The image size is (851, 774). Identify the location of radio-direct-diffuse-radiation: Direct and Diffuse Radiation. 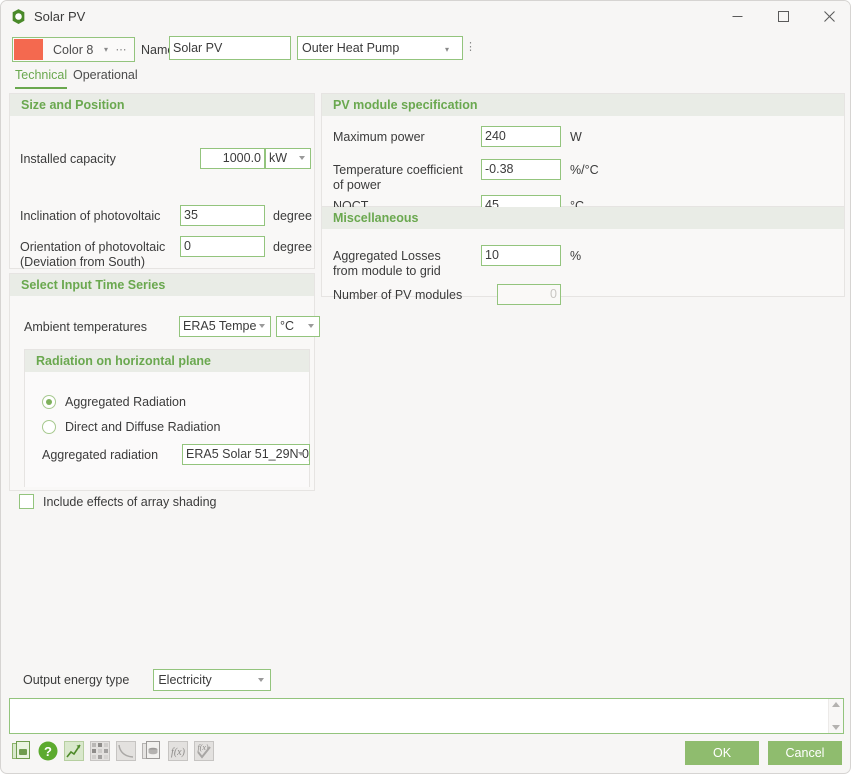
(131, 427).